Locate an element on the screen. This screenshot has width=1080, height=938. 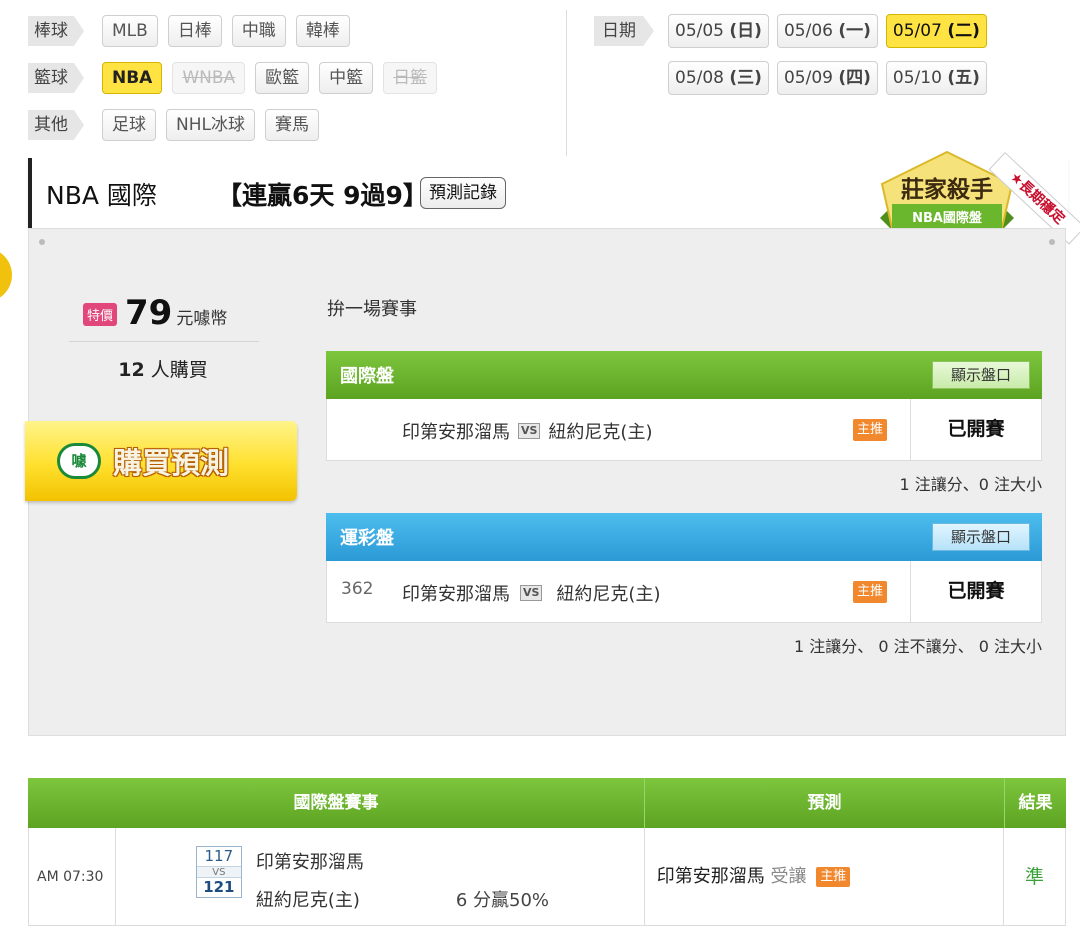
result-cell: 準 is located at coordinates (1035, 877).